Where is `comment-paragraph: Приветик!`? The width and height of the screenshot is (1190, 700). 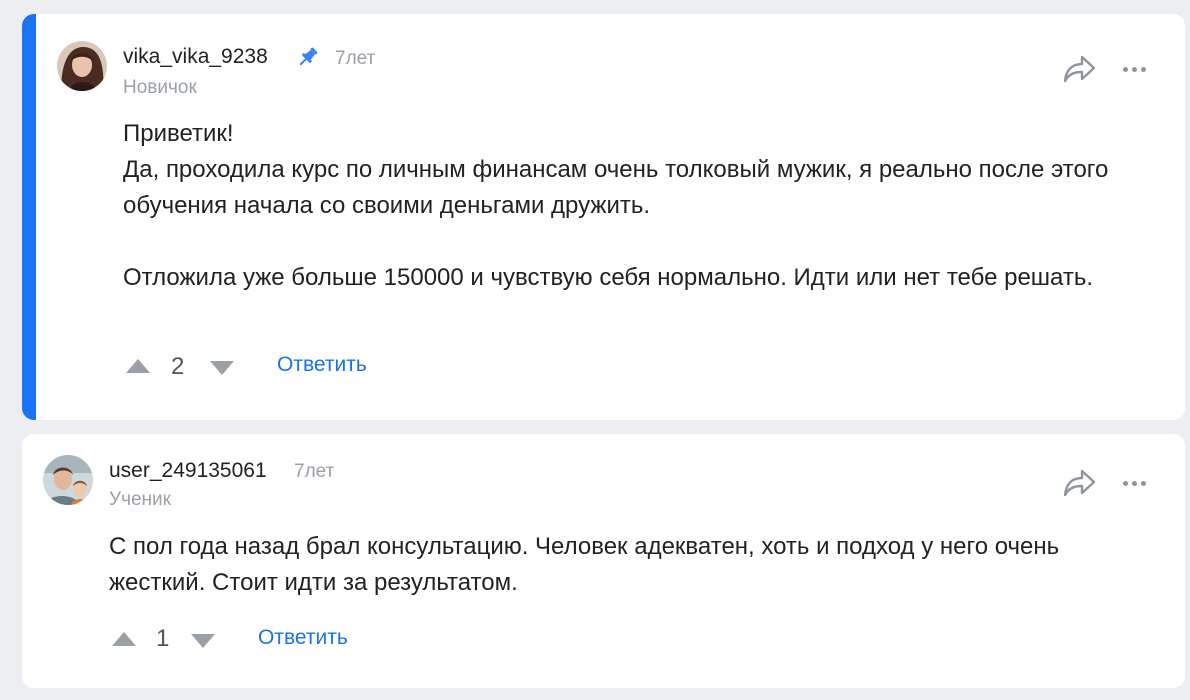 comment-paragraph: Приветик! is located at coordinates (178, 133).